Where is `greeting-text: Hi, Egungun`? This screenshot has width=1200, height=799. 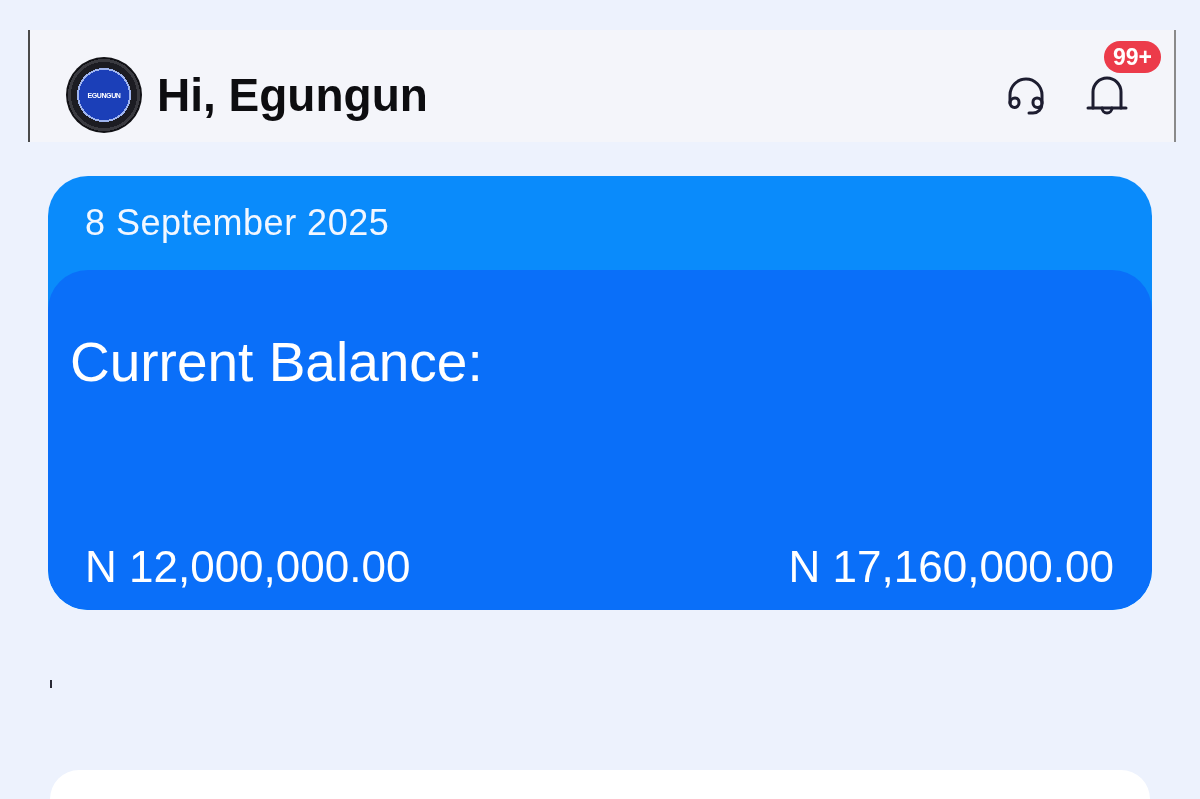
greeting-text: Hi, Egungun is located at coordinates (292, 95).